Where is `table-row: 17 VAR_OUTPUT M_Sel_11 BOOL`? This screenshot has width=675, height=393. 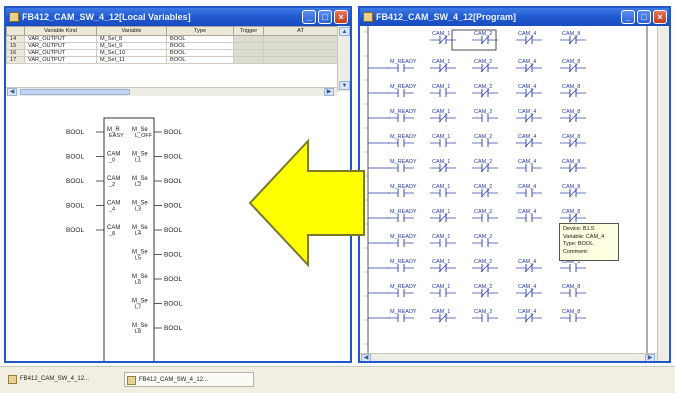 table-row: 17 VAR_OUTPUT M_Sel_11 BOOL is located at coordinates (172, 60).